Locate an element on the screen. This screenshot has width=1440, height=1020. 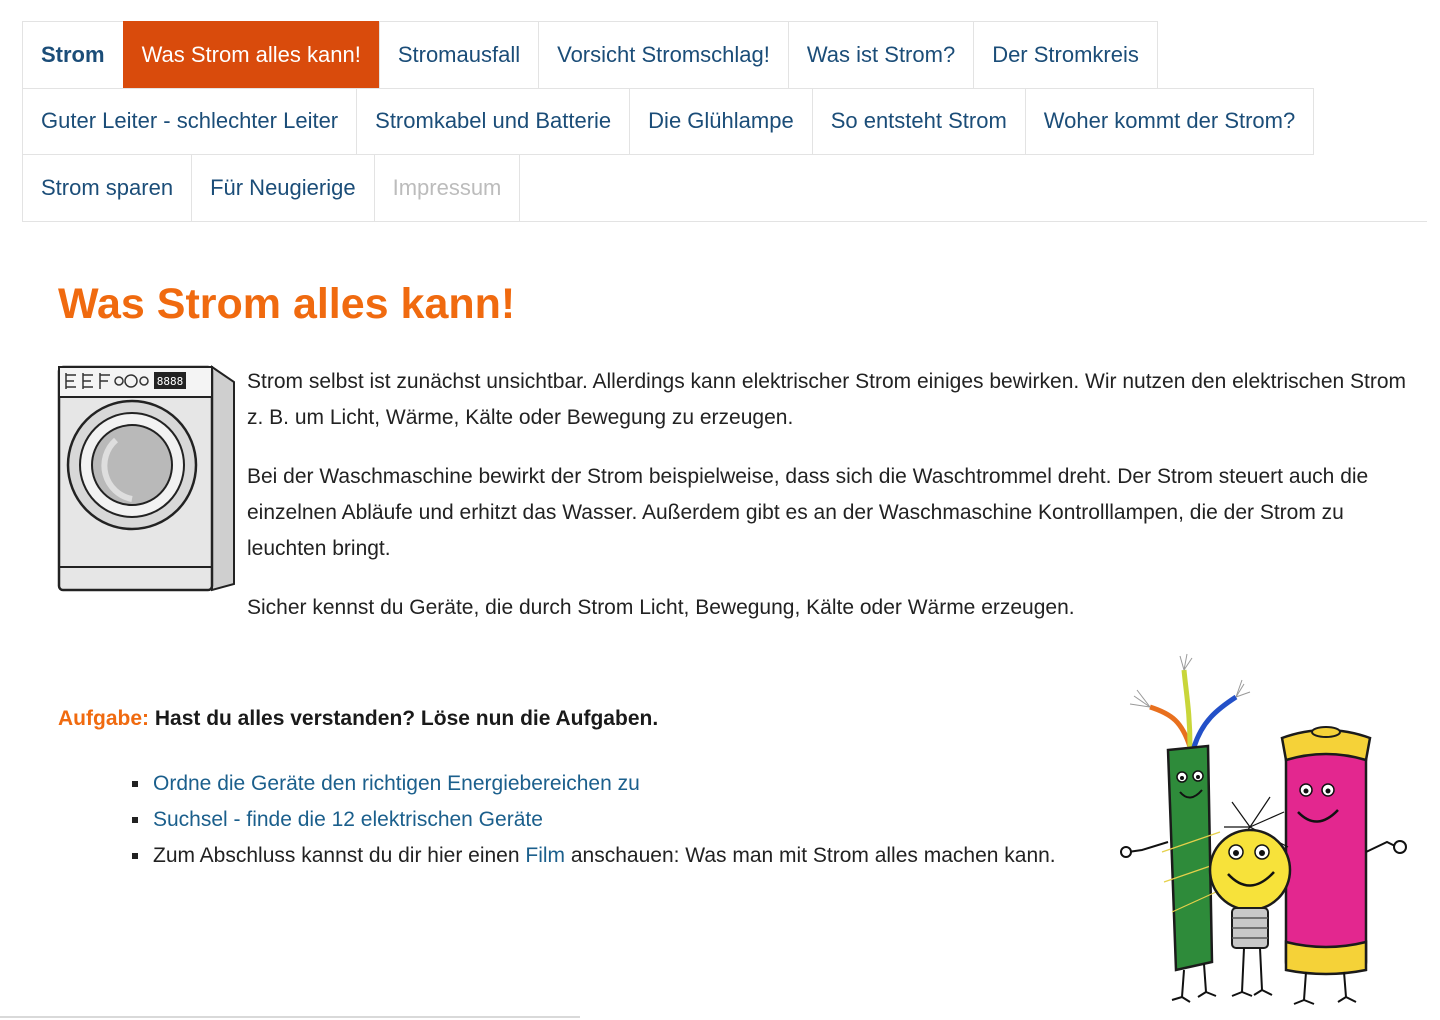
tab-was-ist-strom: Was ist Strom? is located at coordinates (881, 55).